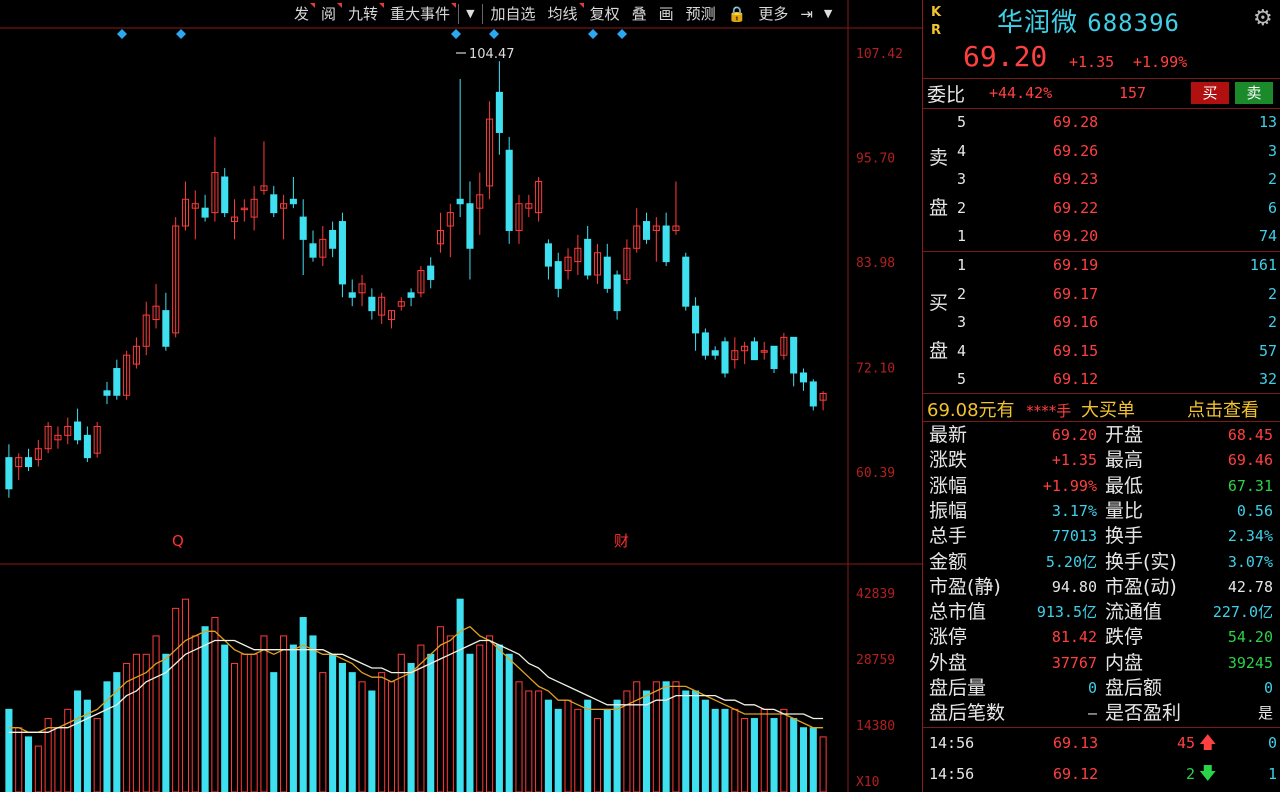 The width and height of the screenshot is (1280, 792). I want to click on volume-ma10-line, so click(416, 686).